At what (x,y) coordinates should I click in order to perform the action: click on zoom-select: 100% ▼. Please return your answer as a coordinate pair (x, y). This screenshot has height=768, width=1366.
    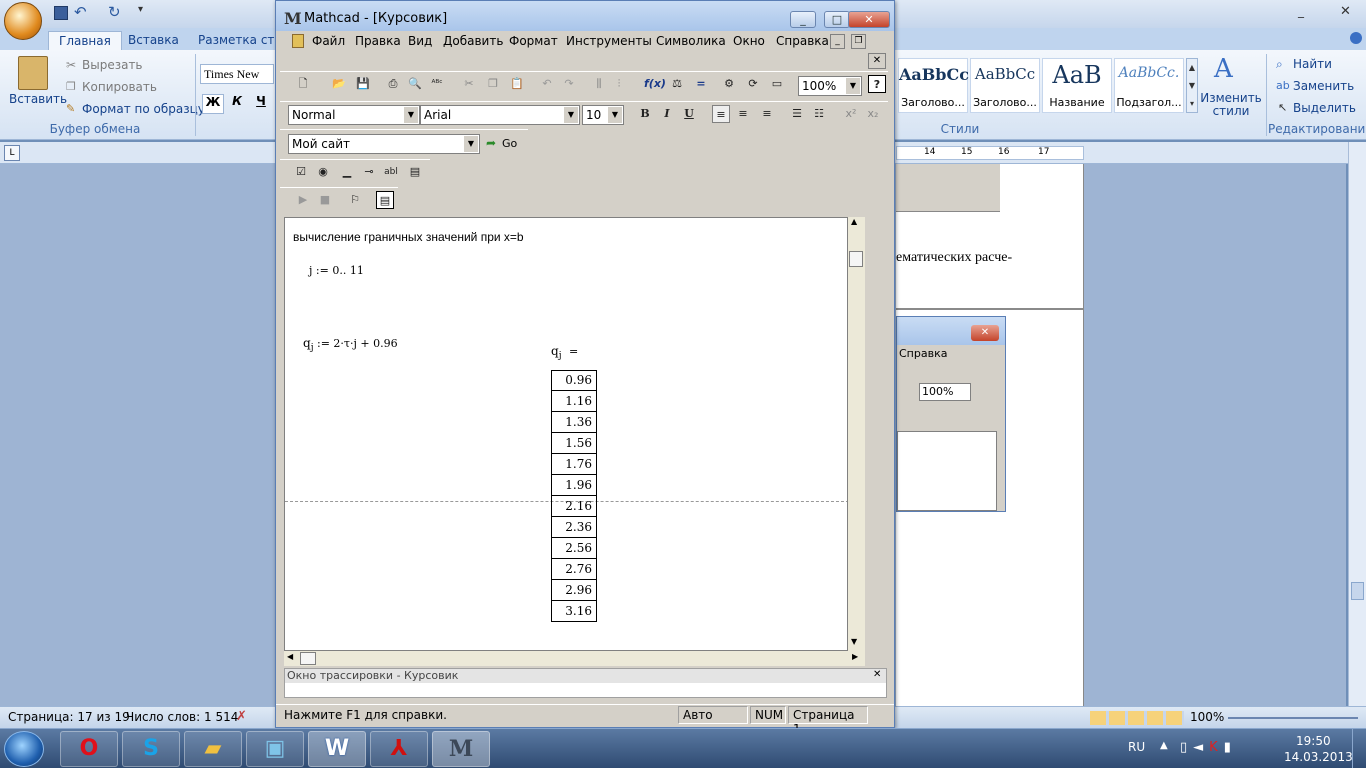
    Looking at the image, I should click on (830, 86).